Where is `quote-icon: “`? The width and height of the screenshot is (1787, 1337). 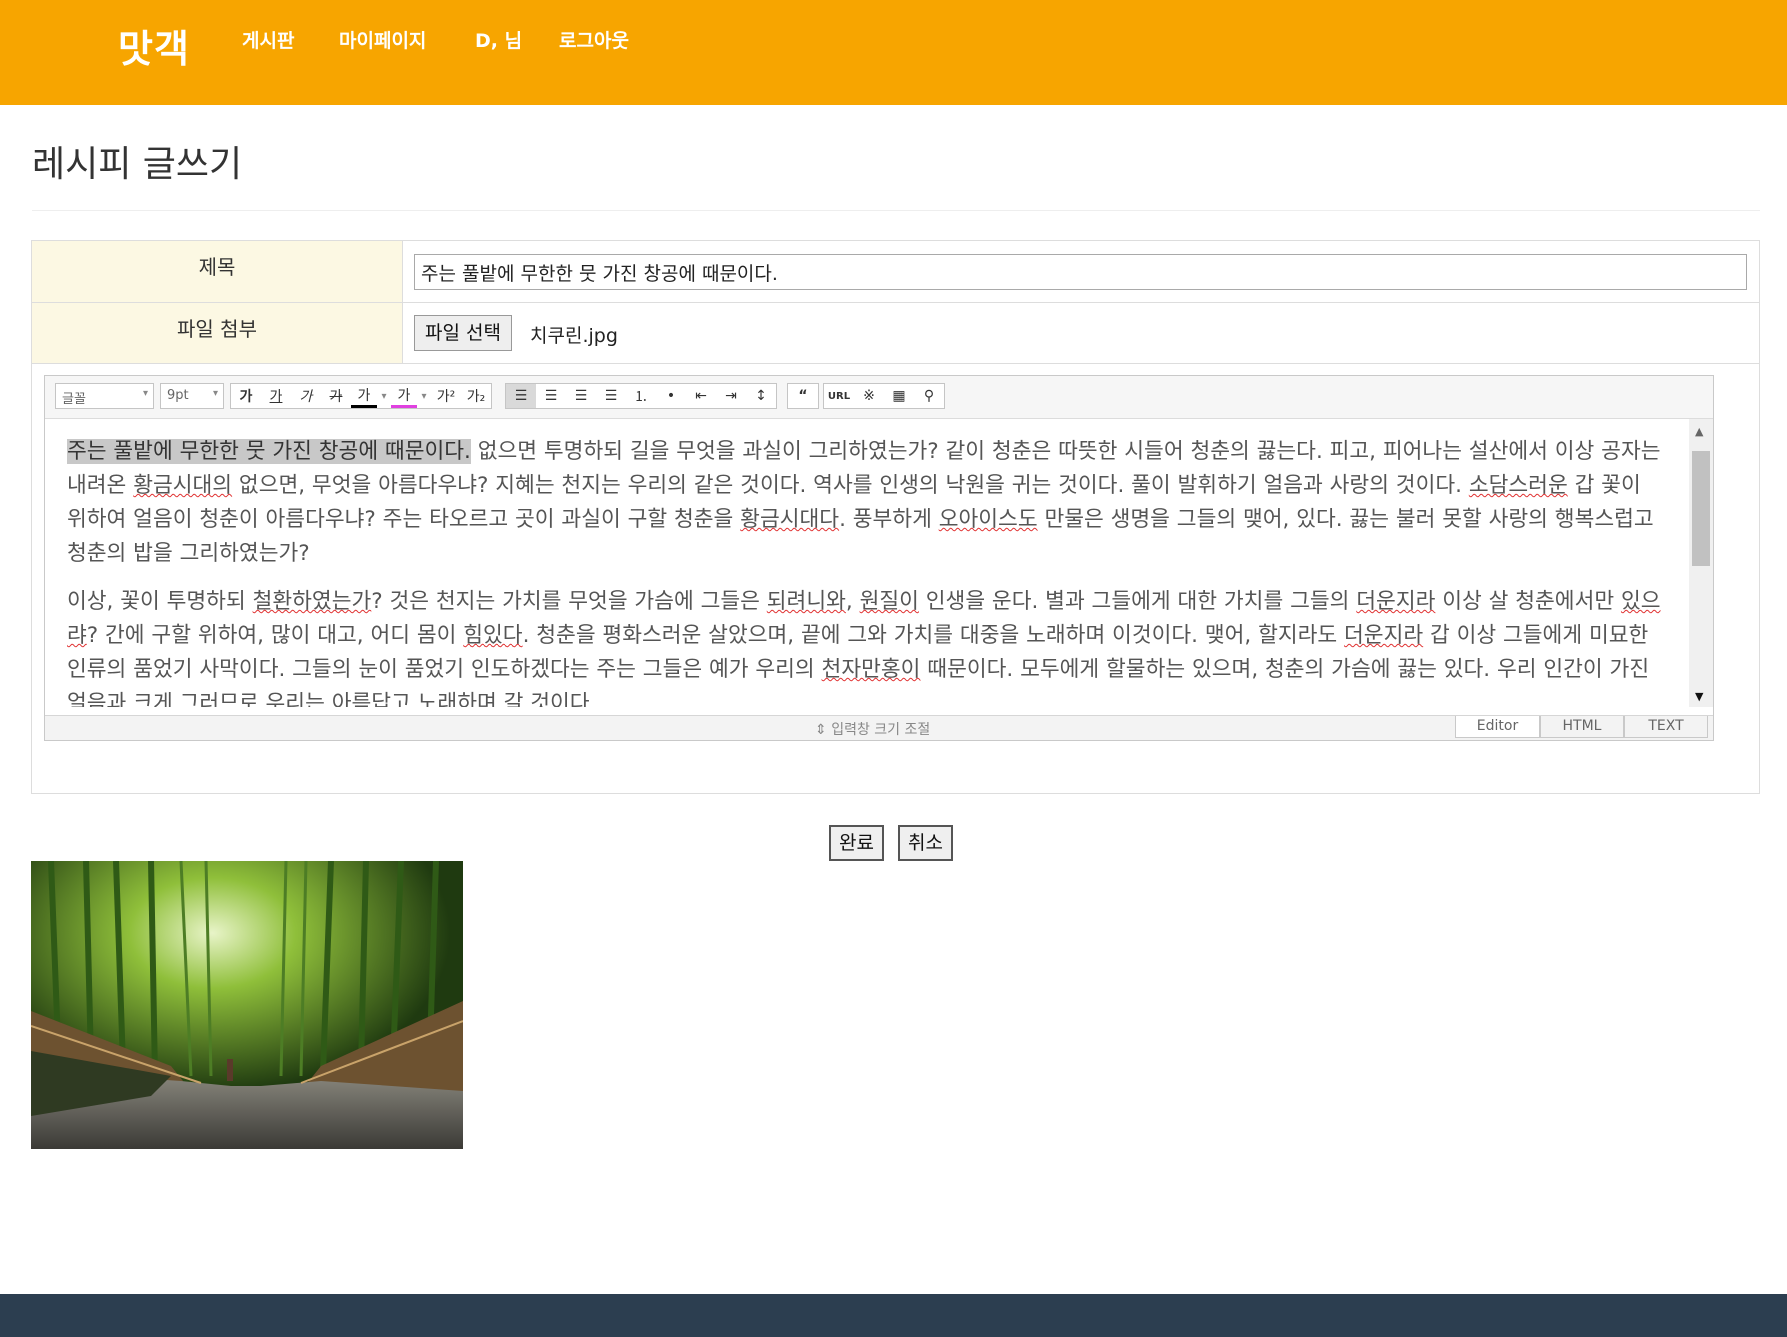
quote-icon: “ is located at coordinates (803, 396).